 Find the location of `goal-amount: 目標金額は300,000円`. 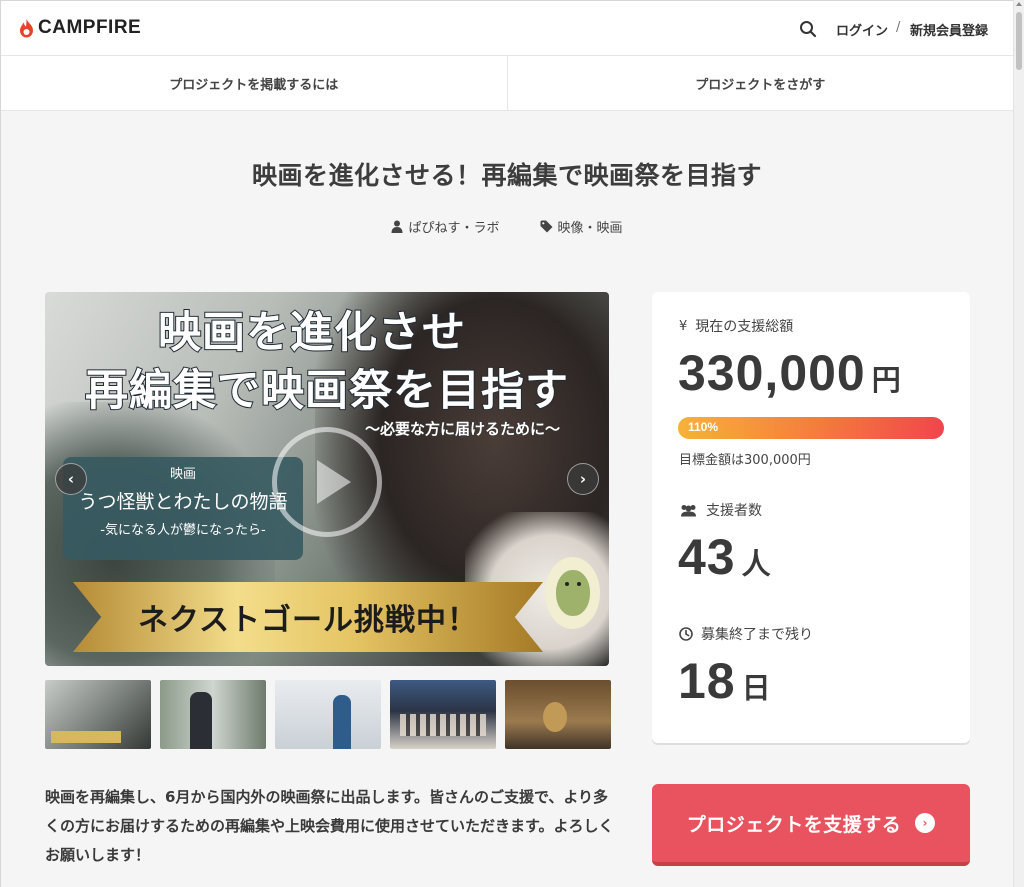

goal-amount: 目標金額は300,000円 is located at coordinates (745, 460).